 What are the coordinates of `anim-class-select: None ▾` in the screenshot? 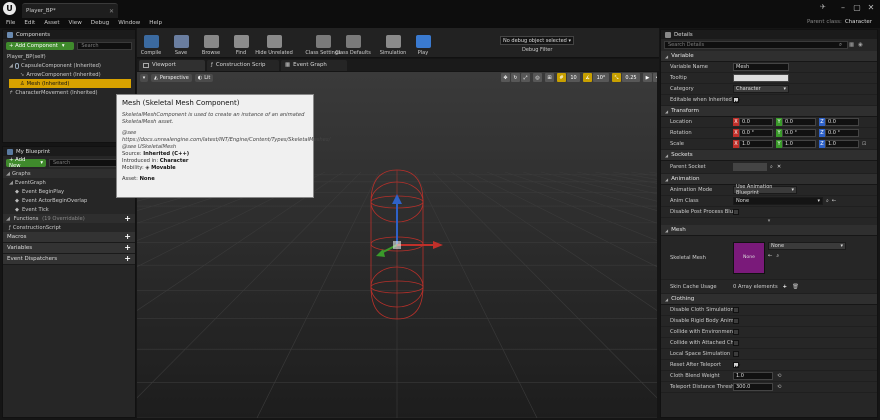 It's located at (778, 201).